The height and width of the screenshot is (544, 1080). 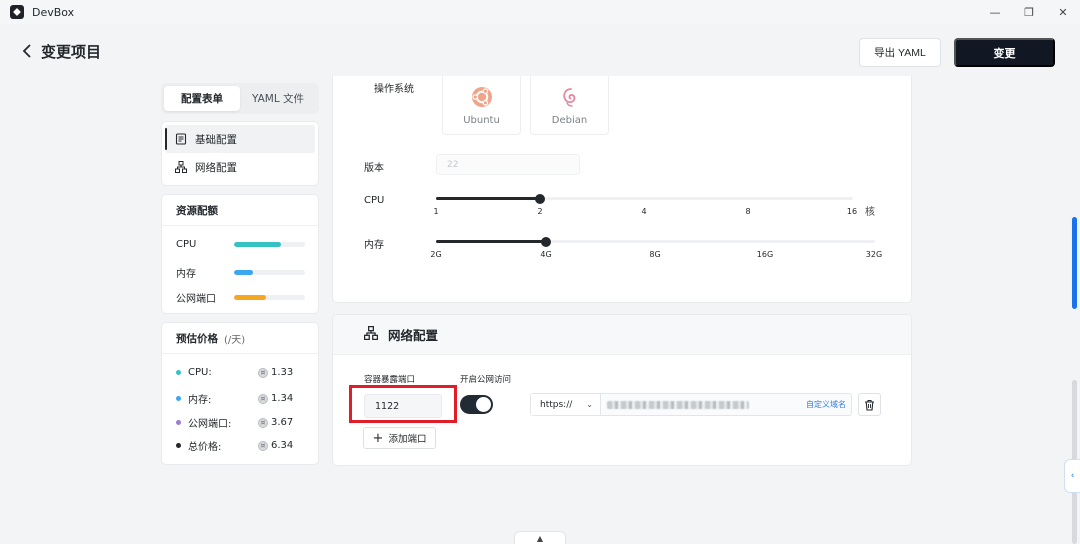 I want to click on cpu-tick: 4, so click(x=644, y=211).